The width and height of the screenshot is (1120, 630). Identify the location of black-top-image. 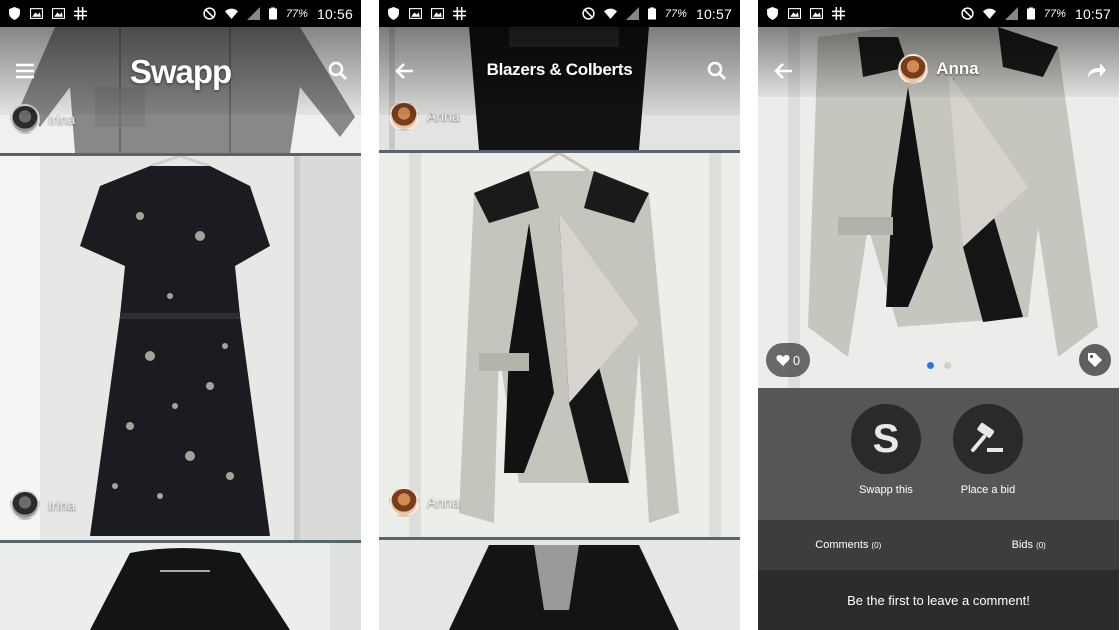
(180, 586).